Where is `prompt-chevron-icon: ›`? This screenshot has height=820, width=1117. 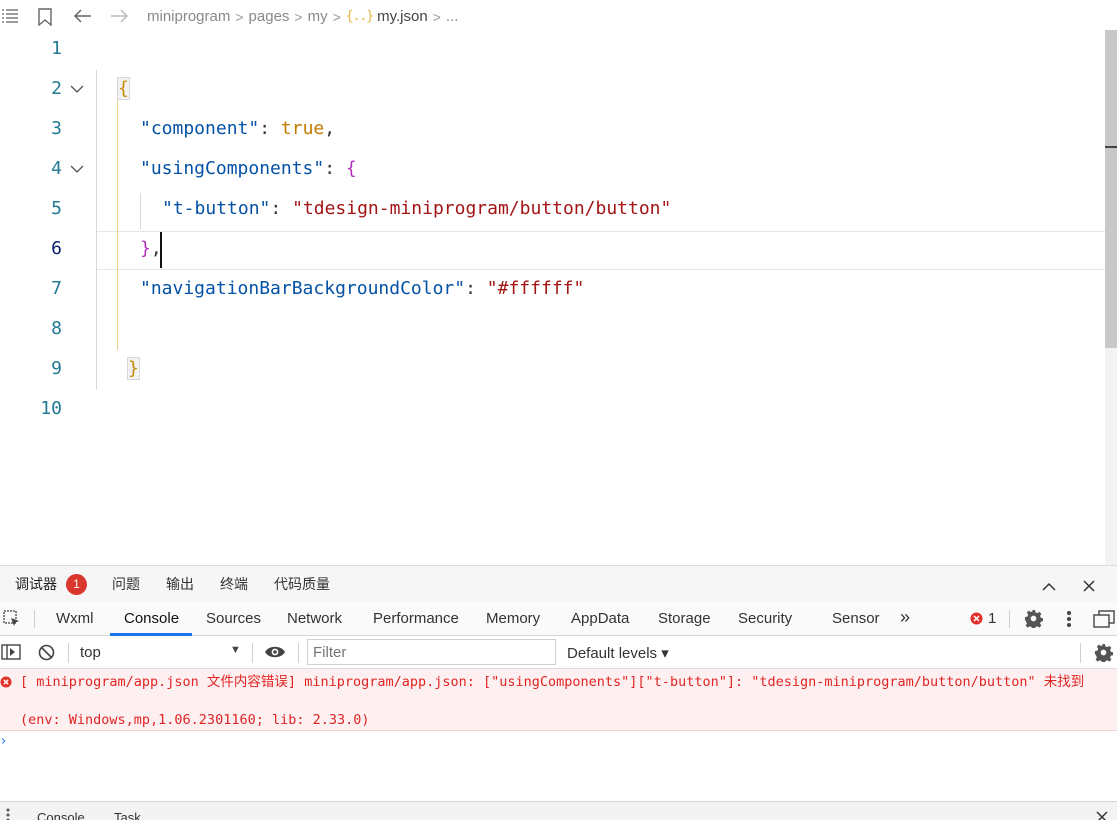
prompt-chevron-icon: › is located at coordinates (3, 741).